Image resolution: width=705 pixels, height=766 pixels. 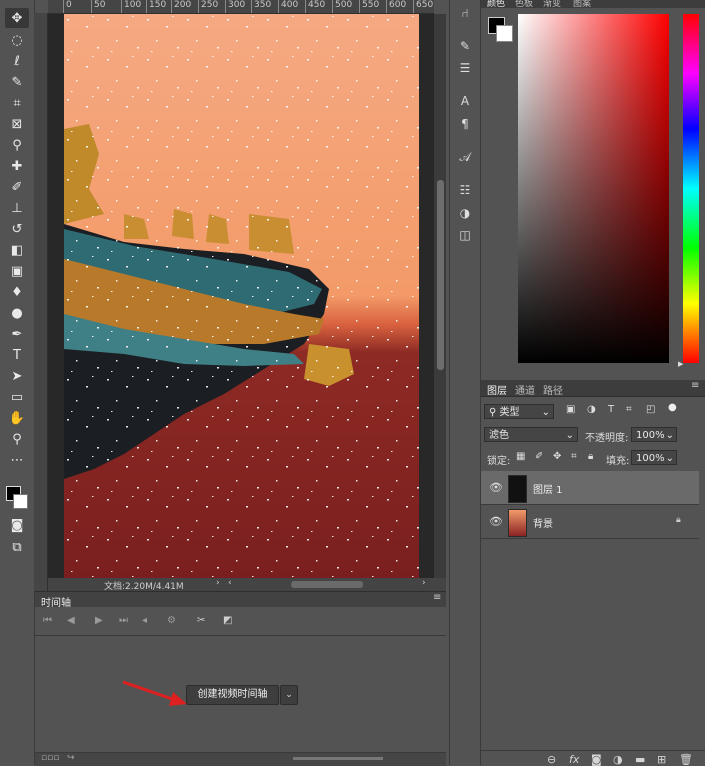 What do you see at coordinates (123, 620) in the screenshot?
I see `next-frame-icon: ⏭` at bounding box center [123, 620].